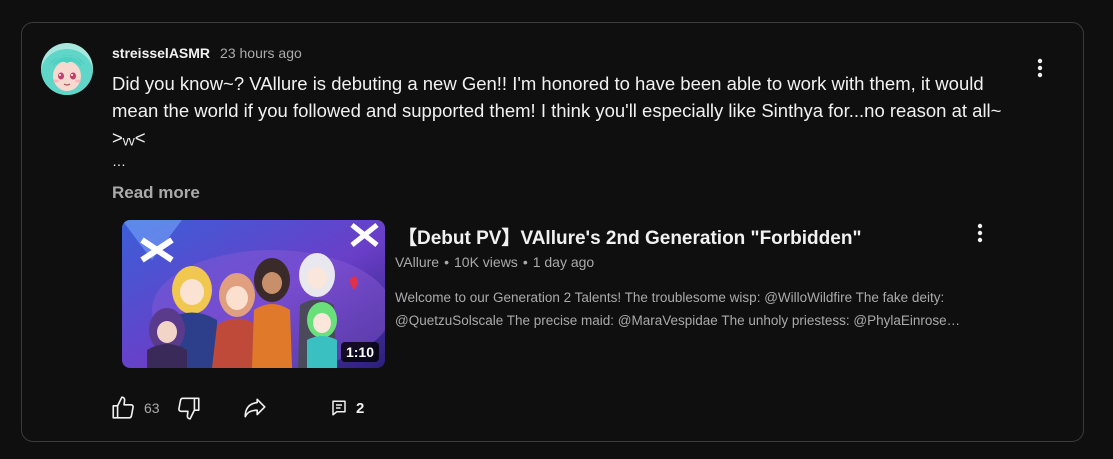 This screenshot has height=459, width=1113. I want to click on comment-timestamp: 23 hours ago, so click(261, 53).